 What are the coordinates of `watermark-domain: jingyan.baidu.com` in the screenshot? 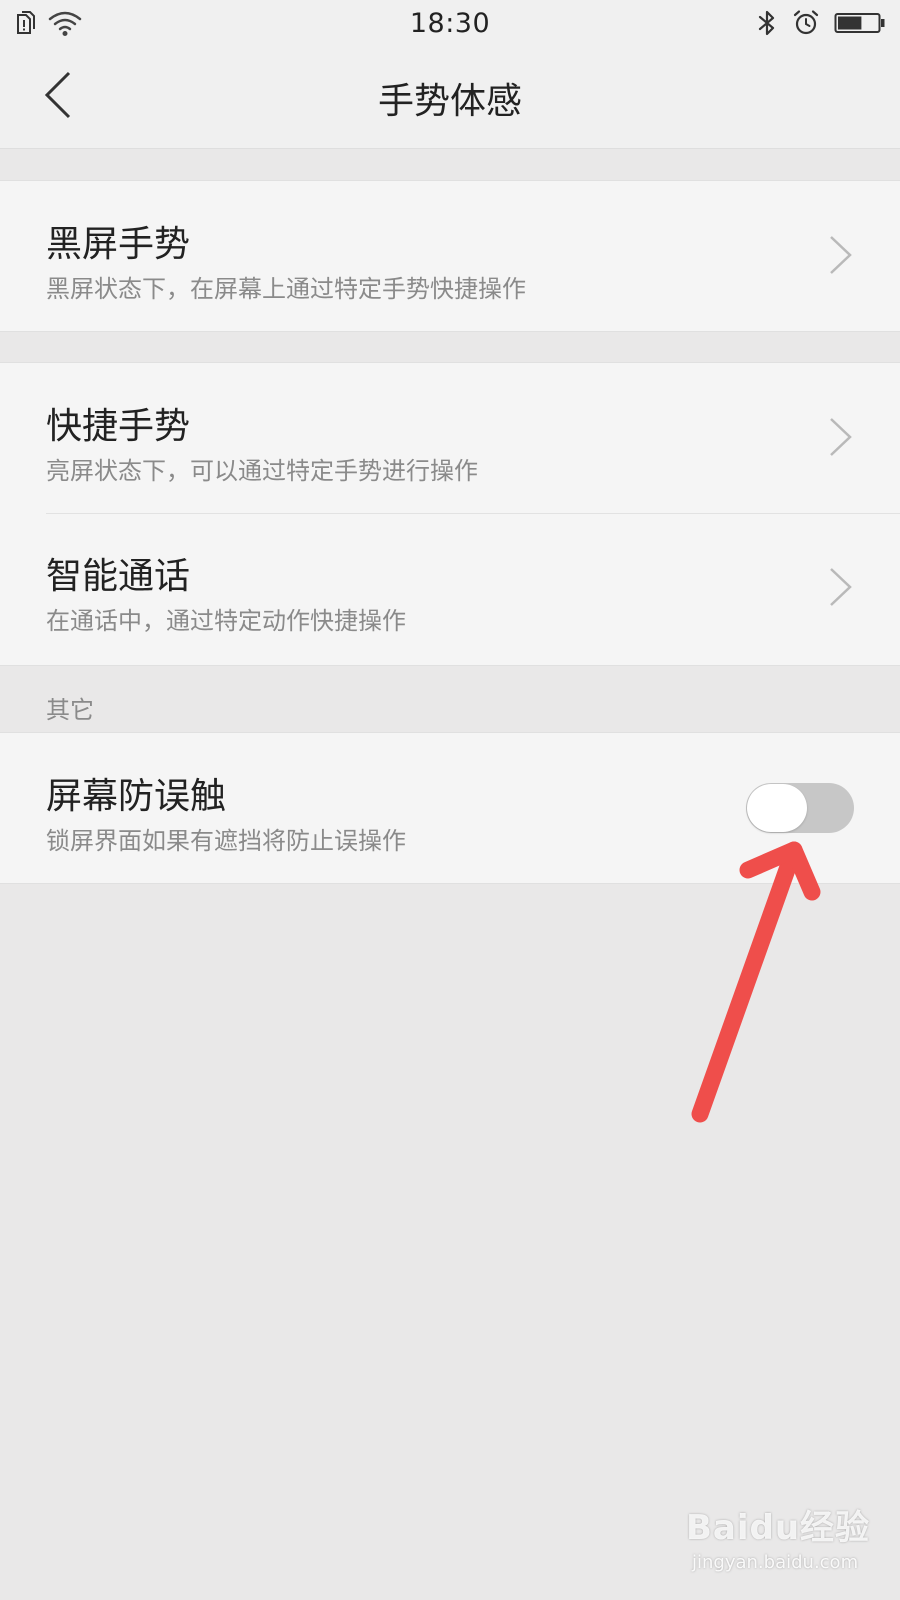 It's located at (775, 1562).